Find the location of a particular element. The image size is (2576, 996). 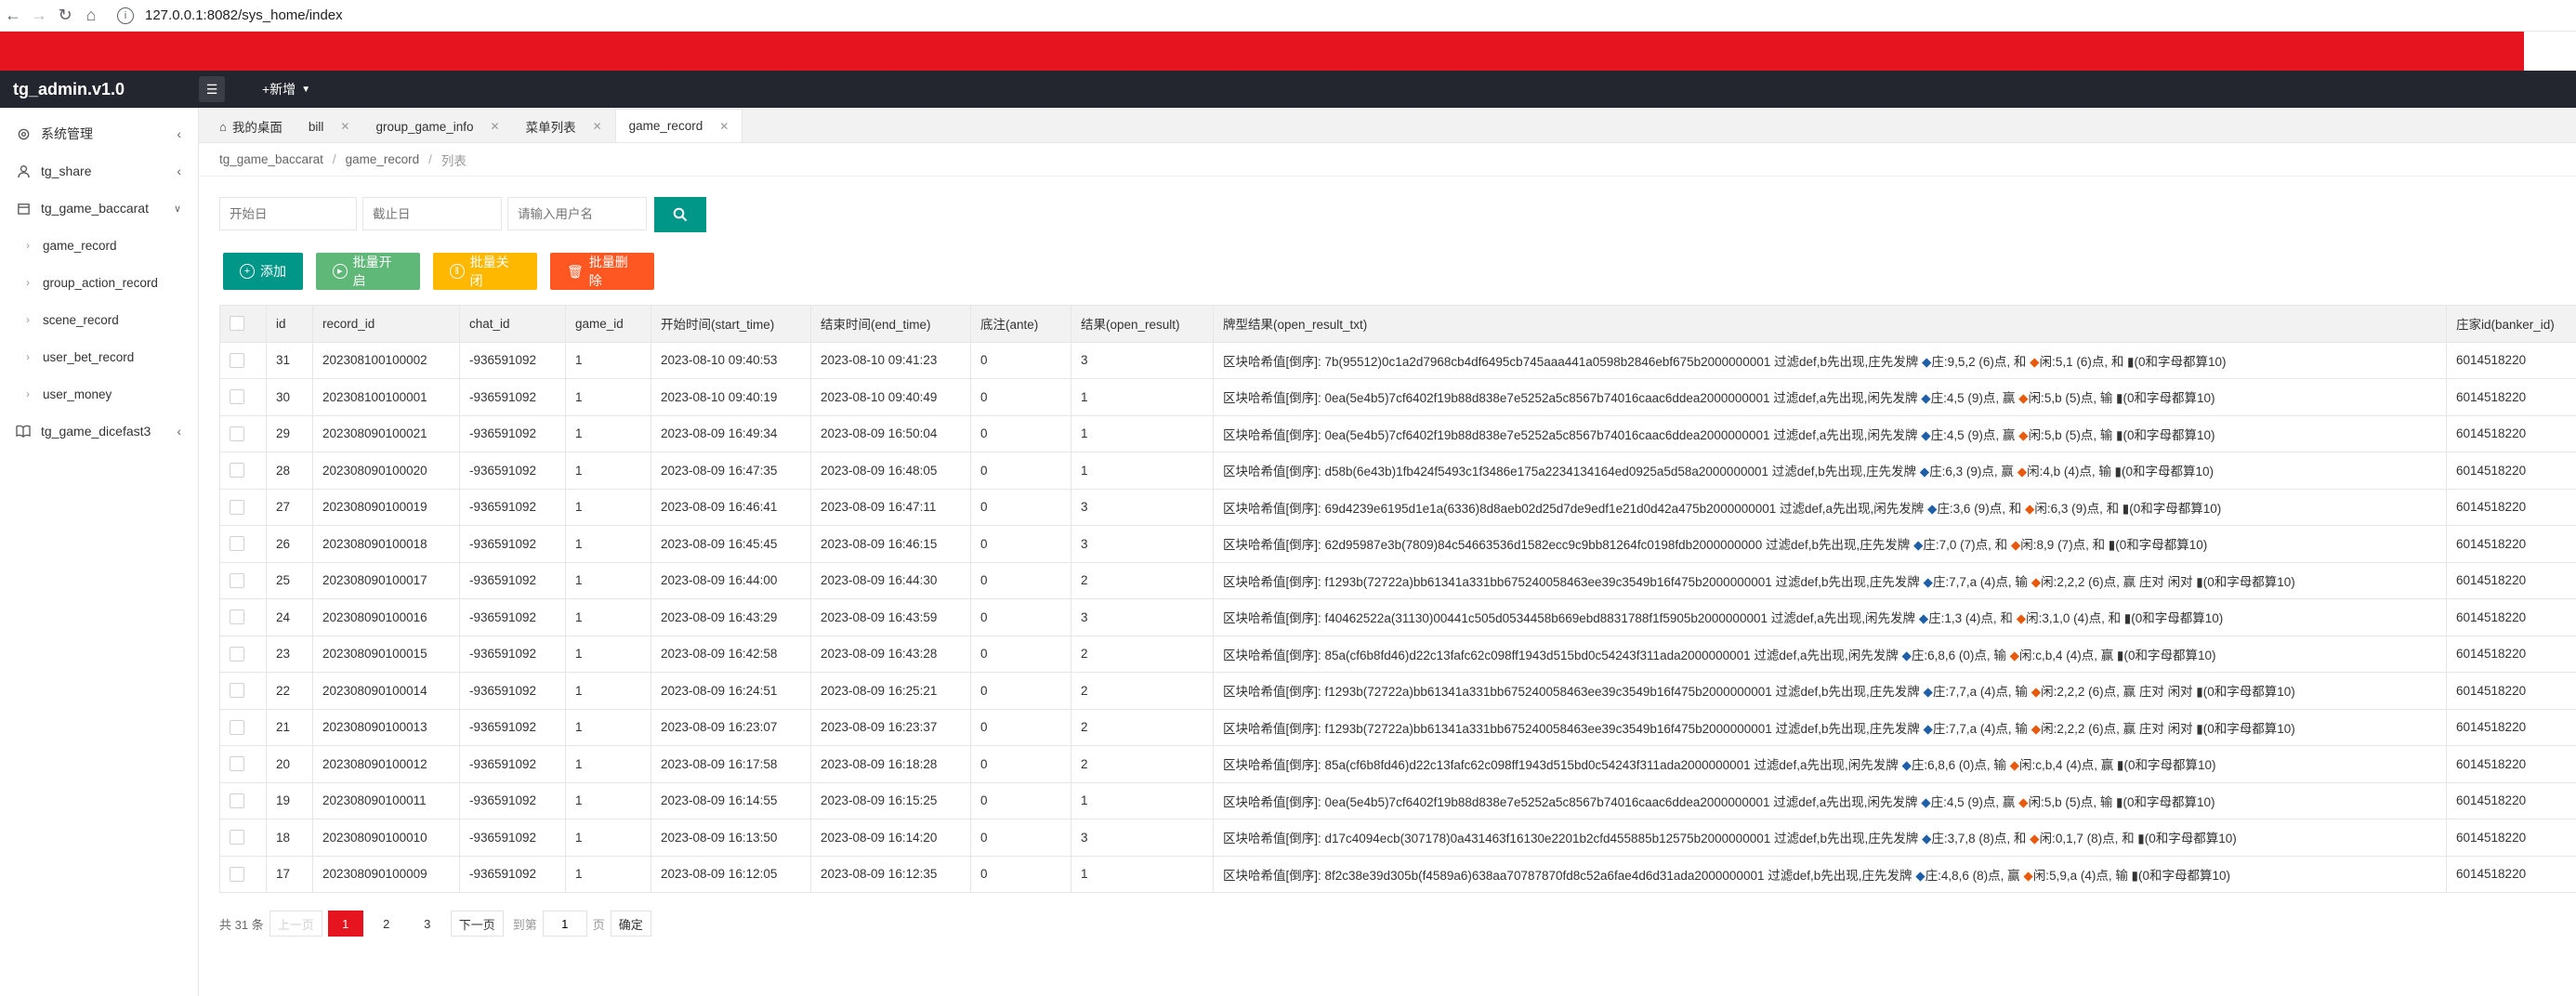

cell-record-id: 202308090100019 is located at coordinates (386, 507).